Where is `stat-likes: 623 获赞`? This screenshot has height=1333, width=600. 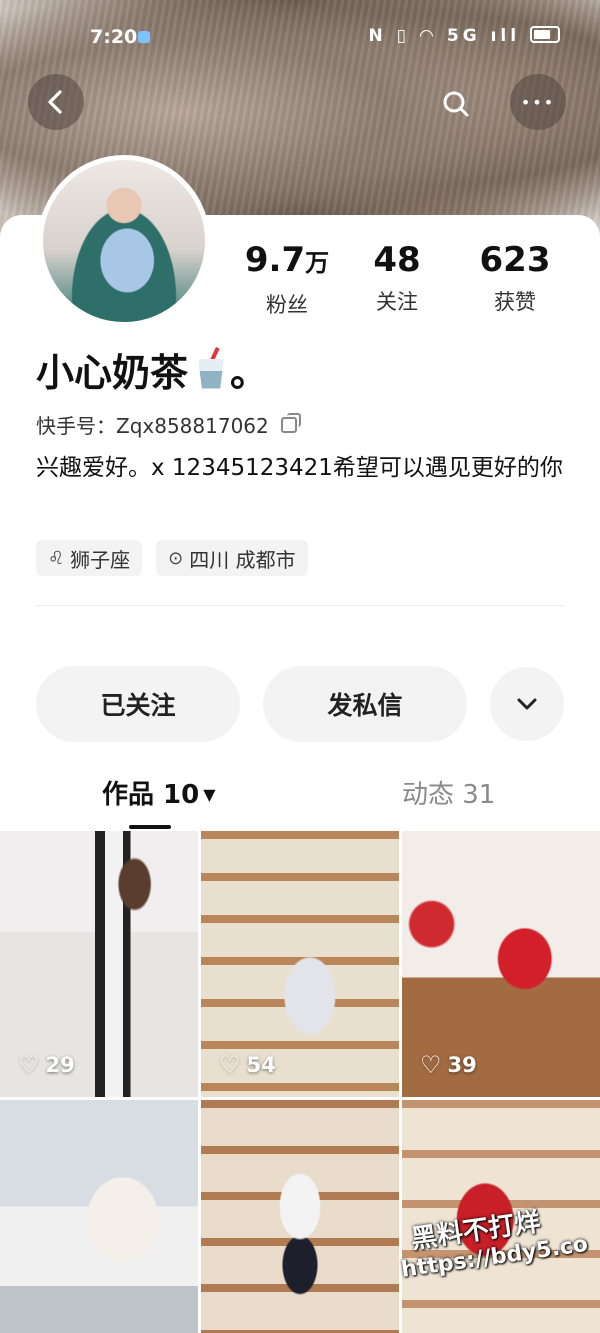 stat-likes: 623 获赞 is located at coordinates (515, 278).